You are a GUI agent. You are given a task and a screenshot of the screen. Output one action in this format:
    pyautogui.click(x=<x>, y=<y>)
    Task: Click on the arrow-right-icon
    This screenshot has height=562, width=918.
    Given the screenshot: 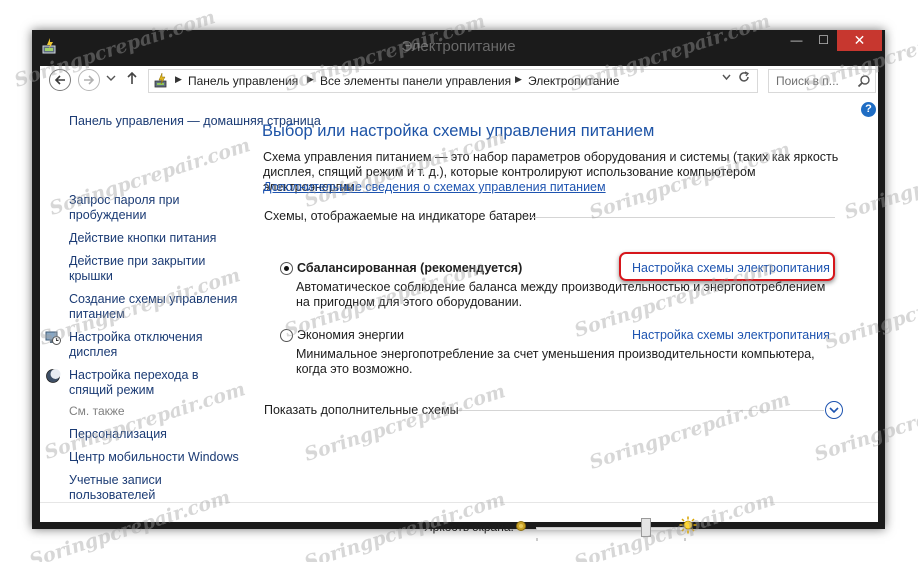 What is the action you would take?
    pyautogui.click(x=89, y=80)
    